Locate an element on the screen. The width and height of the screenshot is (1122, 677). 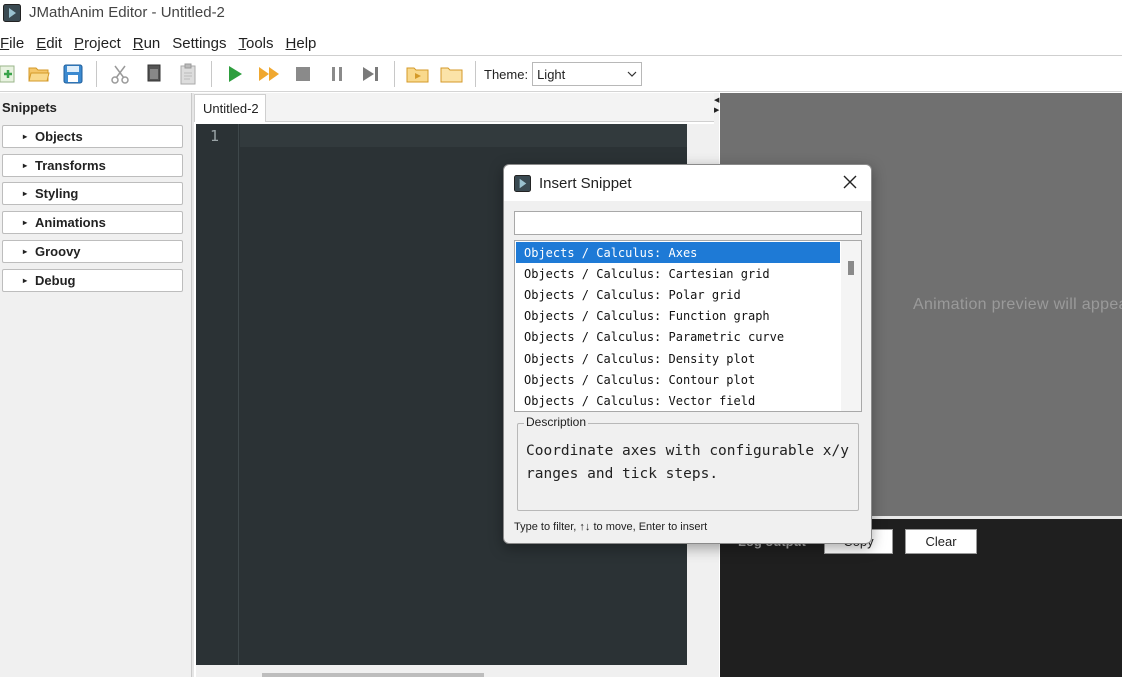
snippet-category-groovy: ▸ Groovy is located at coordinates (92, 251).